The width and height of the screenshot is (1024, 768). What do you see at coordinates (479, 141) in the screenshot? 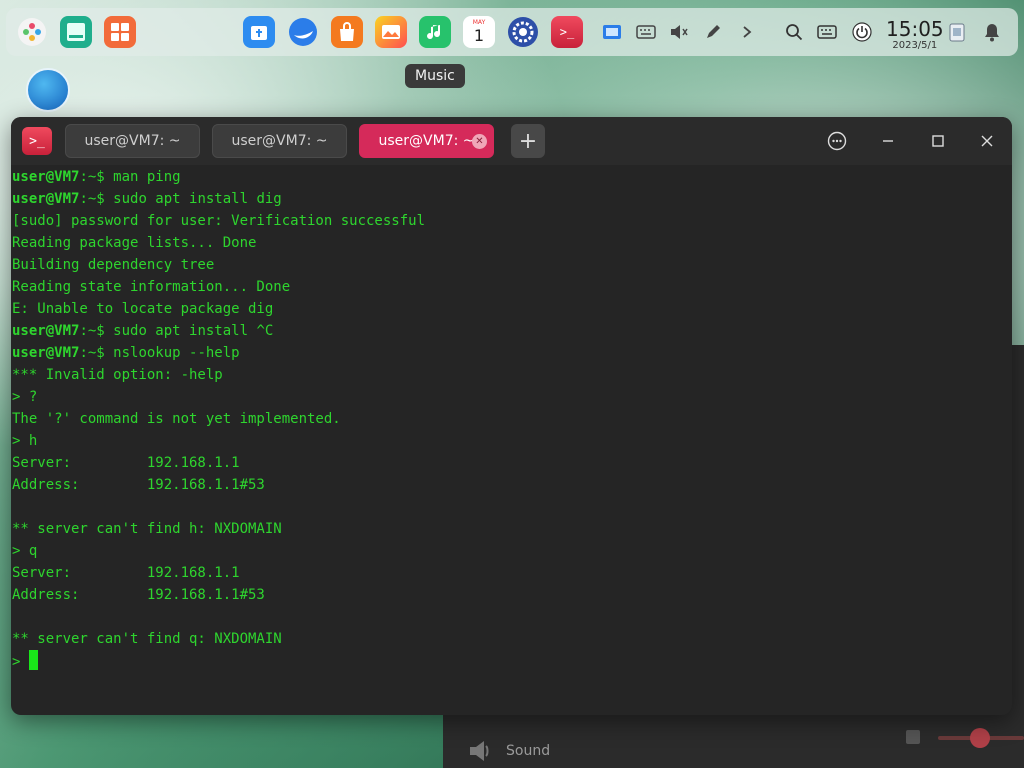
I see `close-tab-icon: ✕` at bounding box center [479, 141].